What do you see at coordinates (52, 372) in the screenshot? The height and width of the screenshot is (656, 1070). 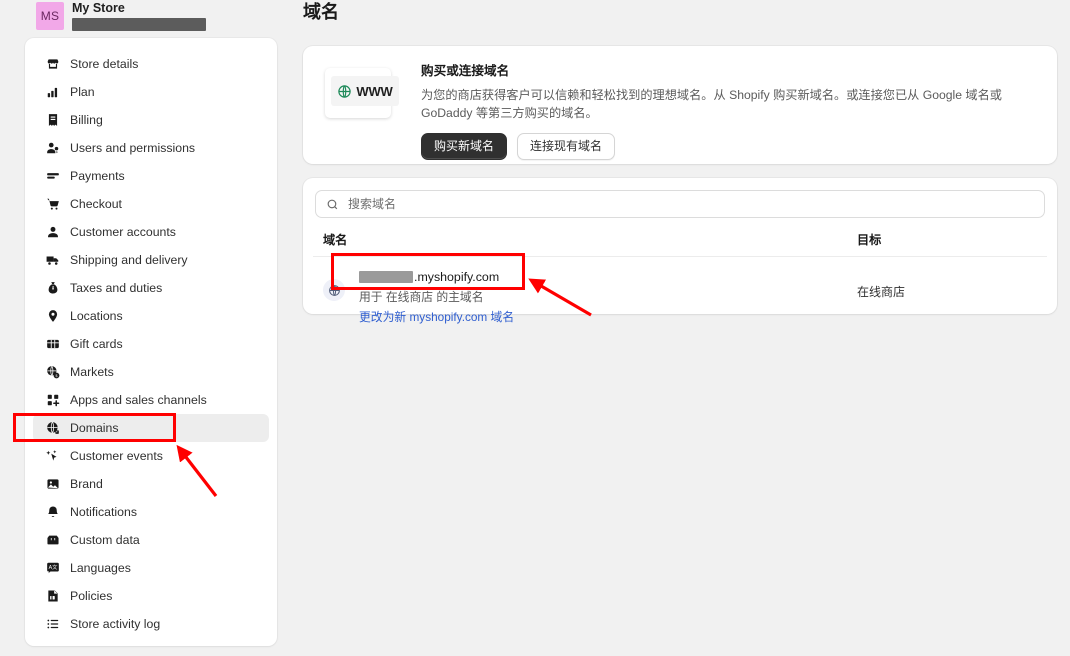 I see `globe-money-icon: $` at bounding box center [52, 372].